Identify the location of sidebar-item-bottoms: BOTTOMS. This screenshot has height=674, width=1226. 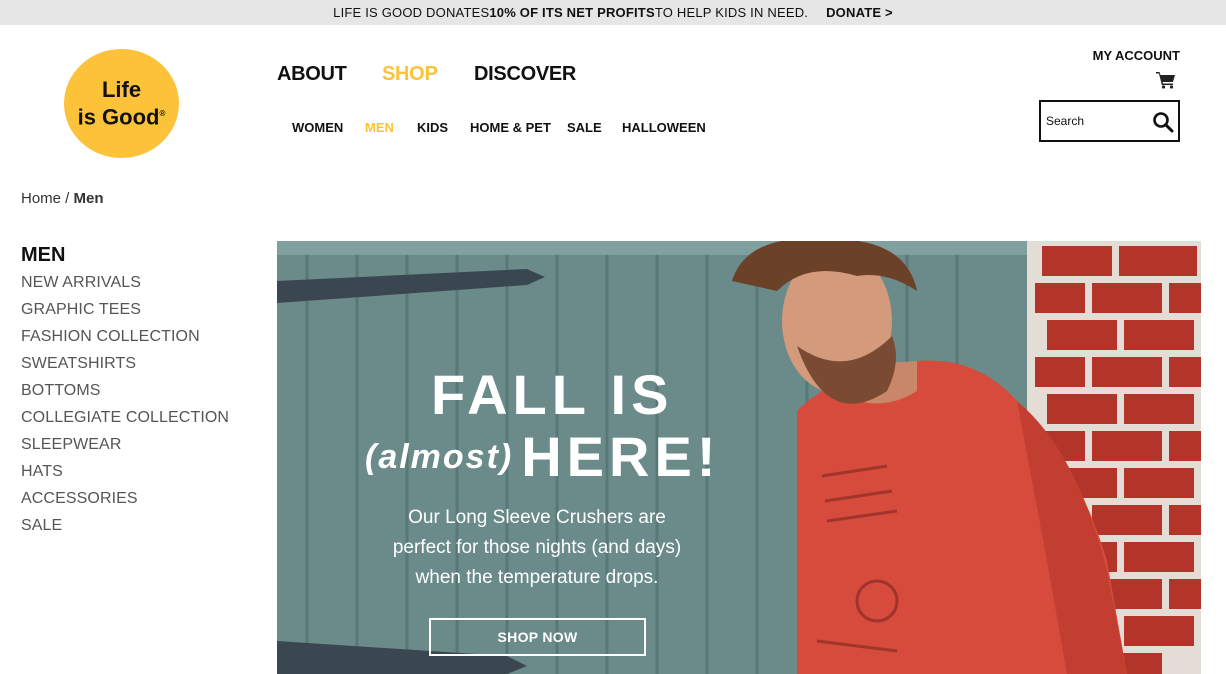
(125, 395).